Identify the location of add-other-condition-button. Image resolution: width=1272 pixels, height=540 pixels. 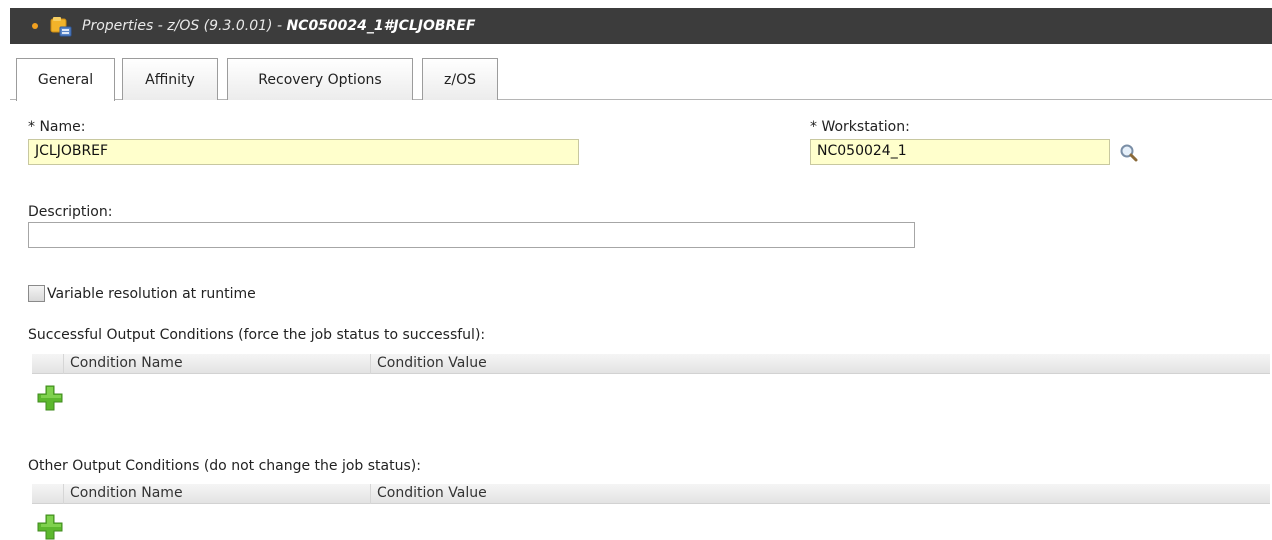
(50, 526).